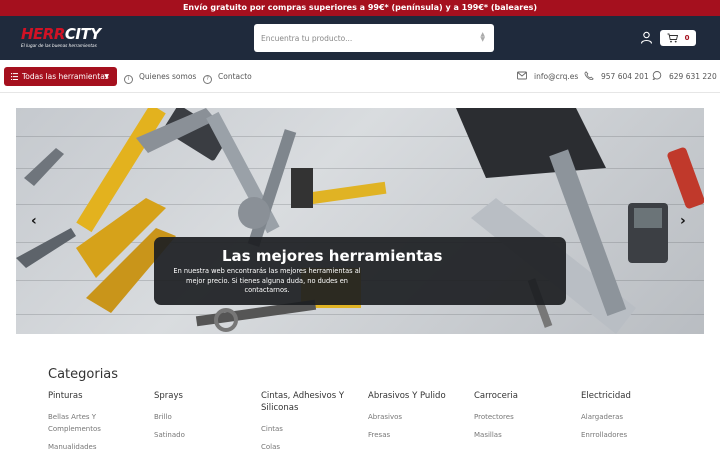 This screenshot has height=459, width=720. I want to click on carousel-next-arrow: ›, so click(683, 221).